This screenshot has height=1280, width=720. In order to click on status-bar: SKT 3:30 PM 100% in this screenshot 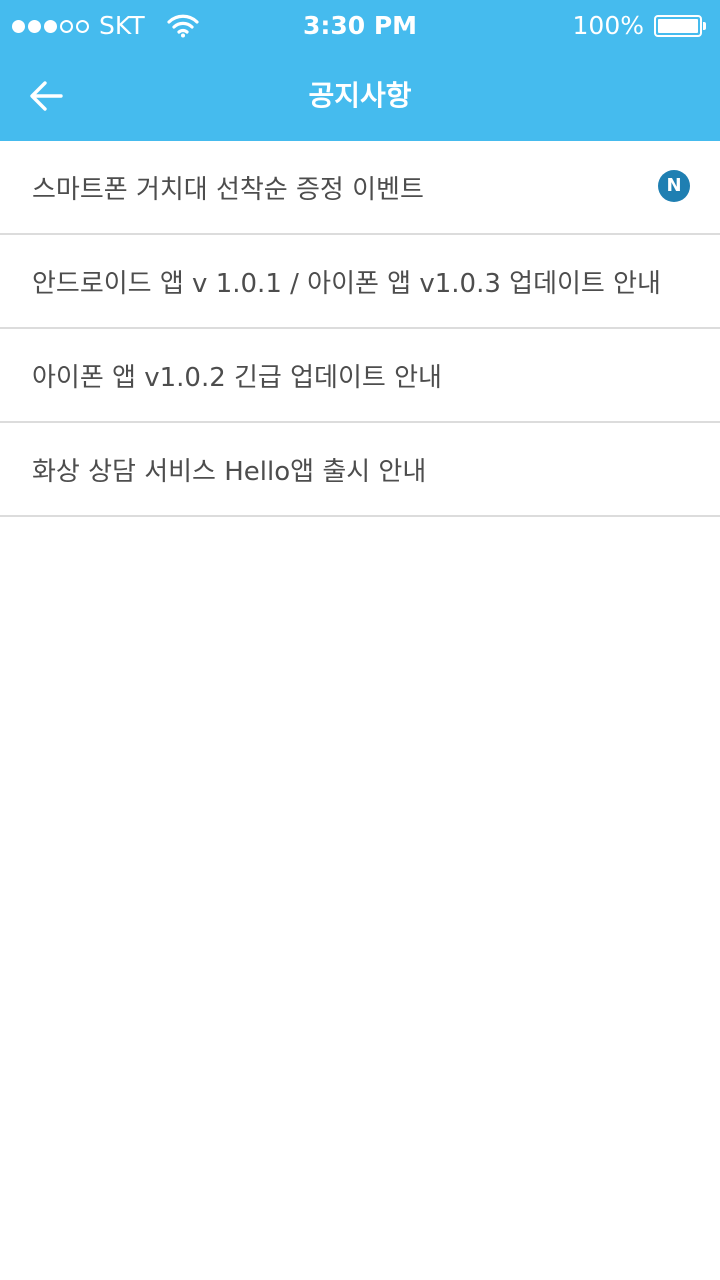, I will do `click(360, 26)`.